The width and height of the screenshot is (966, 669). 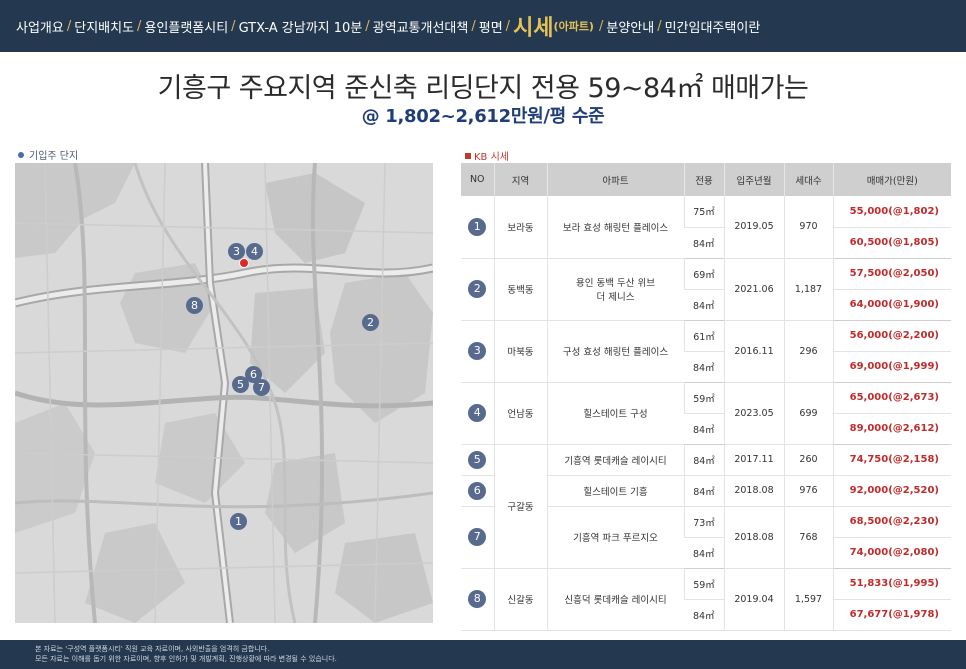 What do you see at coordinates (421, 26) in the screenshot?
I see `nav-item-transport: 광역교통개선대책` at bounding box center [421, 26].